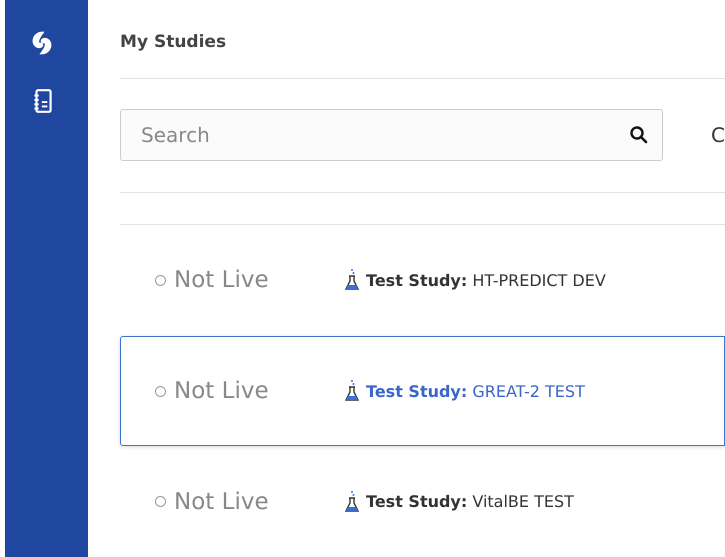 The height and width of the screenshot is (557, 725). What do you see at coordinates (639, 135) in the screenshot?
I see `search-icon` at bounding box center [639, 135].